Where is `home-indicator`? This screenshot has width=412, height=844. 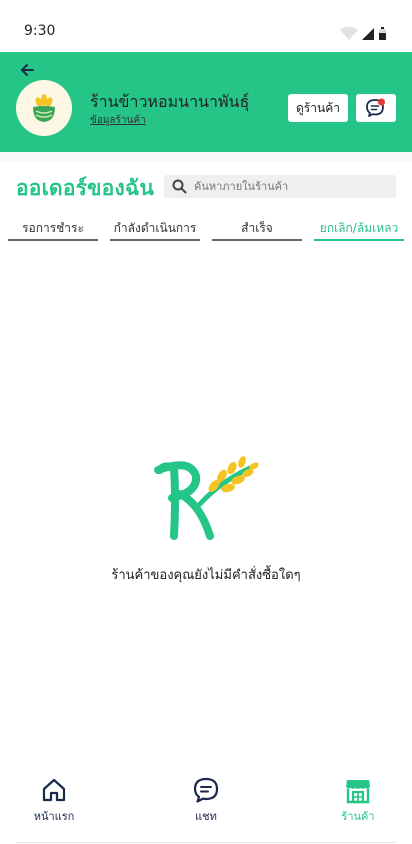
home-indicator is located at coordinates (206, 842).